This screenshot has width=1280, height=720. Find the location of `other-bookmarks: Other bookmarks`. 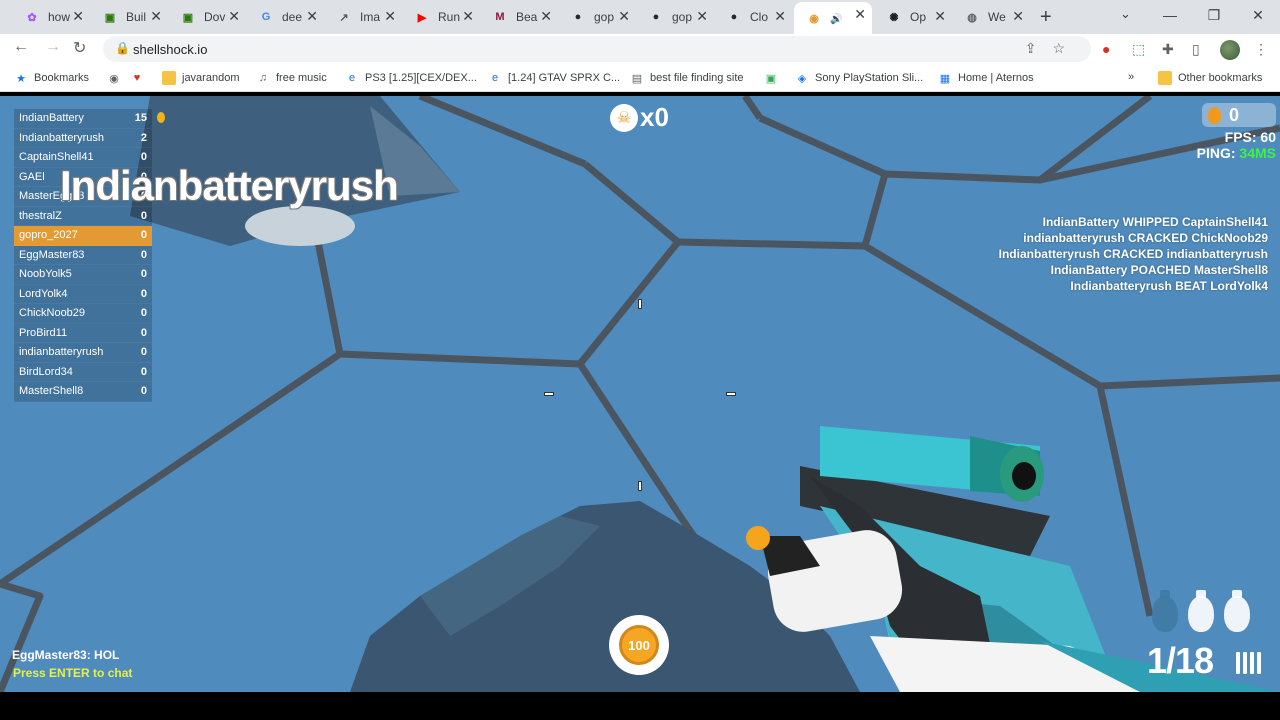

other-bookmarks: Other bookmarks is located at coordinates (1210, 78).